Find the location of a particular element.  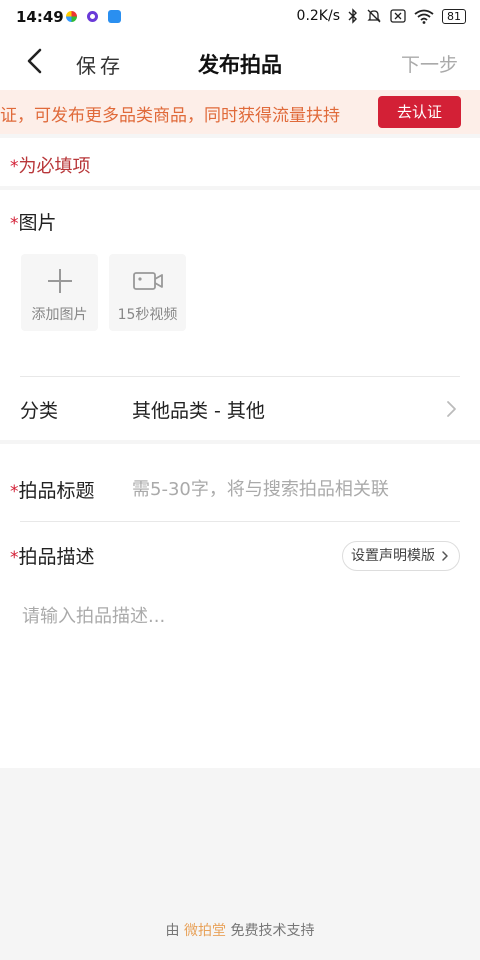

set-disclaimer-template-button: 设置声明模版 is located at coordinates (401, 556).